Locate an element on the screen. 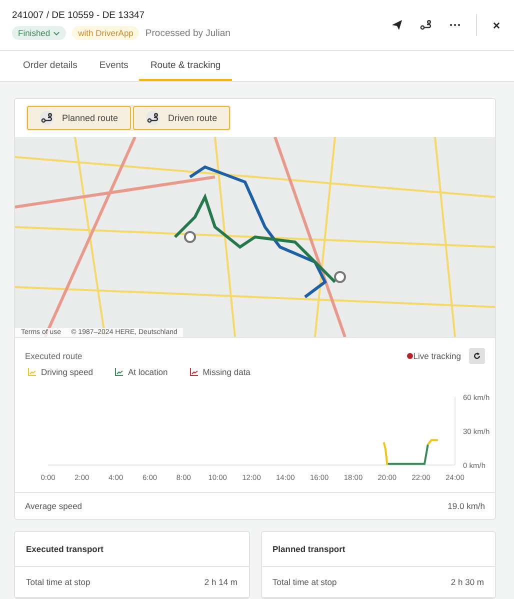  refresh-button is located at coordinates (477, 356).